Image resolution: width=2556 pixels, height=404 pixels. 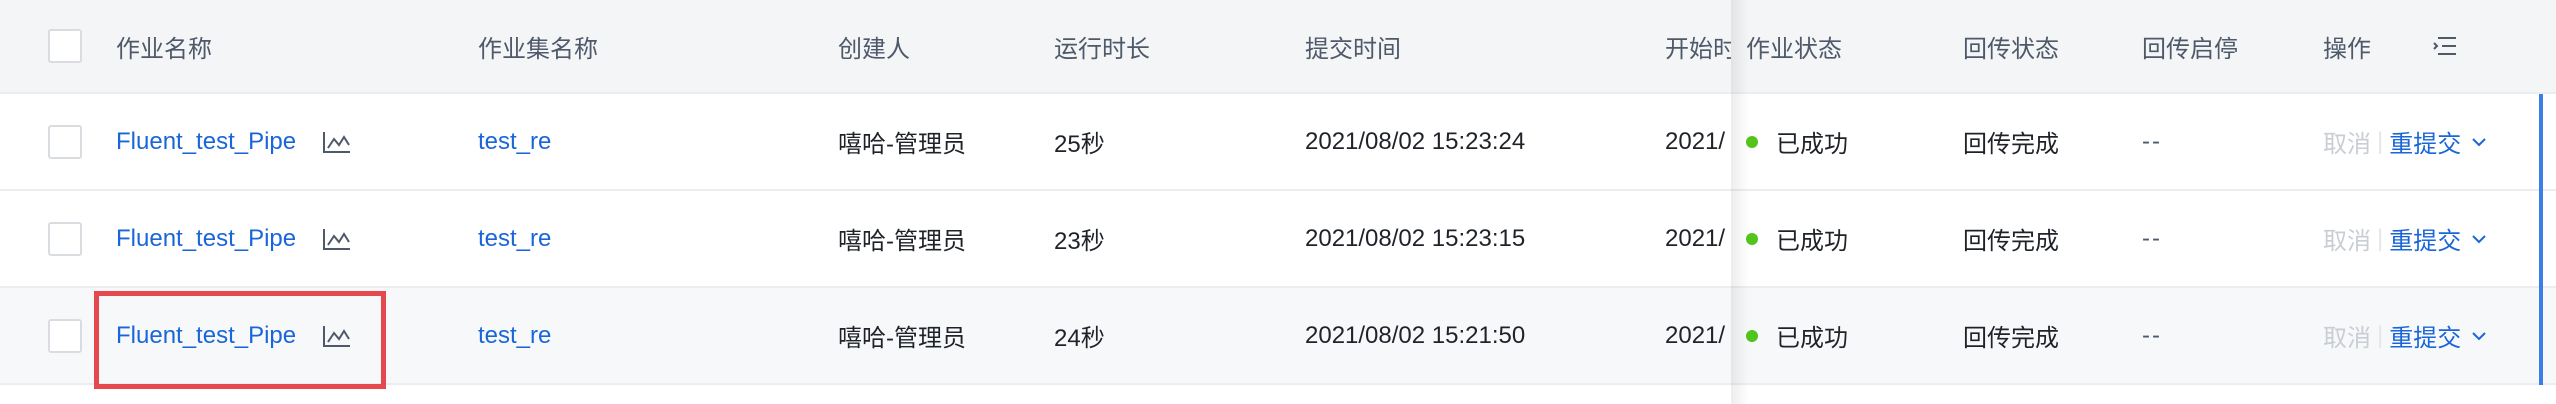 What do you see at coordinates (874, 46) in the screenshot?
I see `header-creator: 创建人` at bounding box center [874, 46].